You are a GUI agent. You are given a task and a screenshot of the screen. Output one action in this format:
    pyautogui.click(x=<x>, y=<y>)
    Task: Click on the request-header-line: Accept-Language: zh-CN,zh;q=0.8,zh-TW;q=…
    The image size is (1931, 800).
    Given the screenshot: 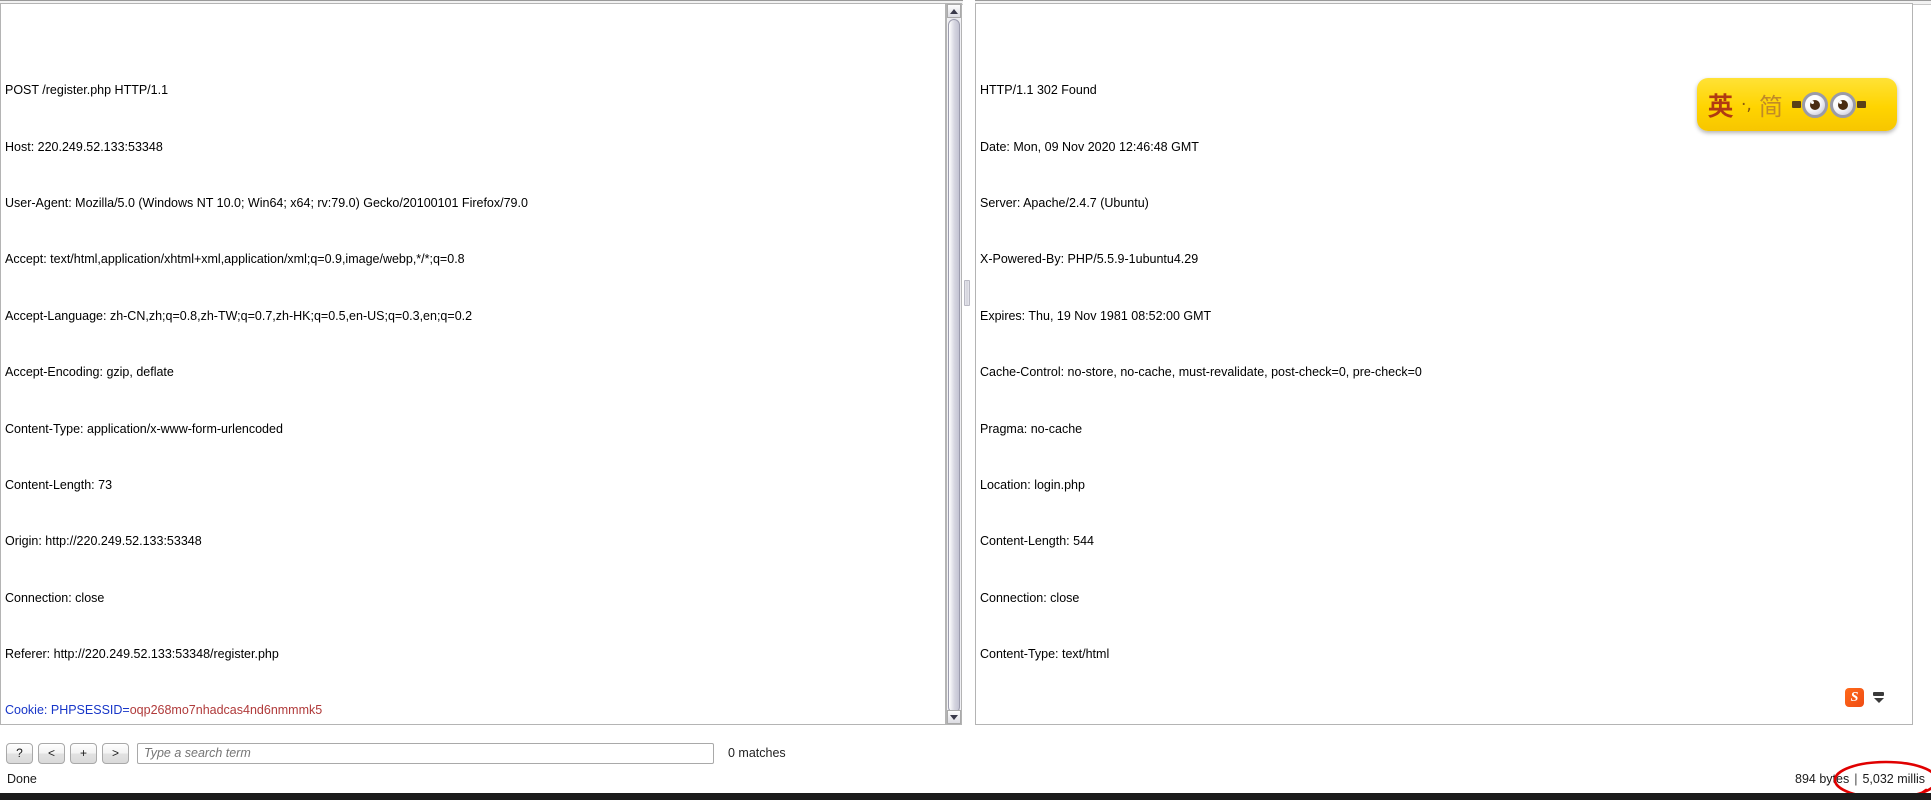 What is the action you would take?
    pyautogui.click(x=239, y=315)
    